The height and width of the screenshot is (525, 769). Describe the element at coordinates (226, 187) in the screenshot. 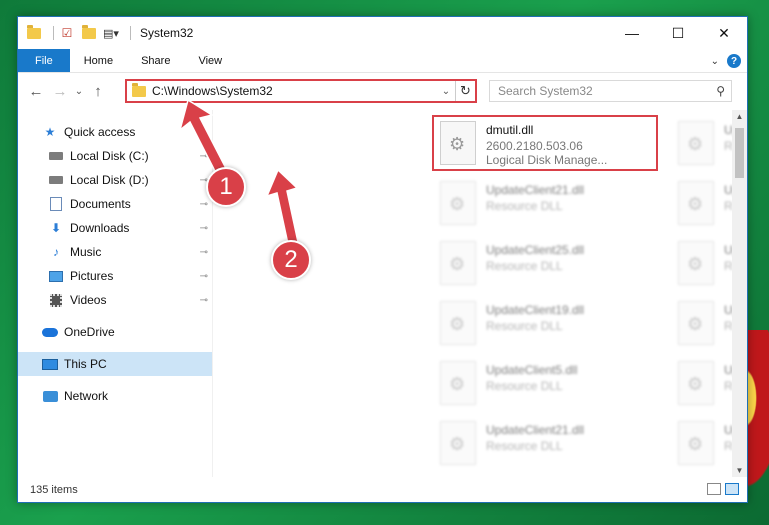

I see `step-1-badge: 1` at that location.